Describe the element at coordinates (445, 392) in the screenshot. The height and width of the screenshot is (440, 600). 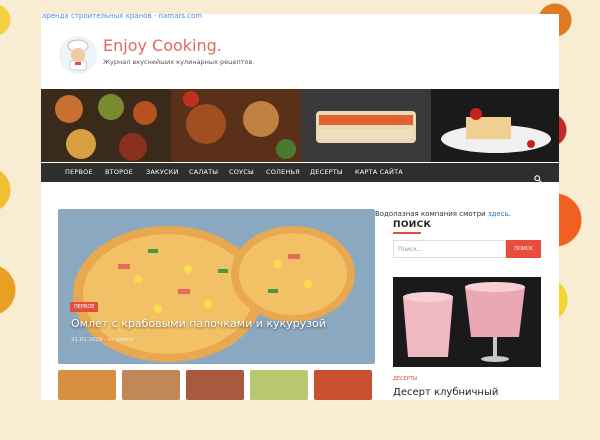
I see `dessert-post-title: Десерт клубничный` at that location.